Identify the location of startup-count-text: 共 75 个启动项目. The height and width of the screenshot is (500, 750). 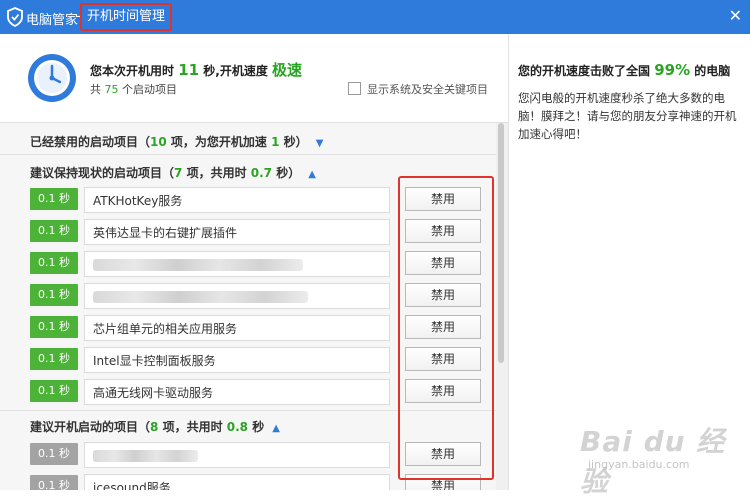
(133, 89).